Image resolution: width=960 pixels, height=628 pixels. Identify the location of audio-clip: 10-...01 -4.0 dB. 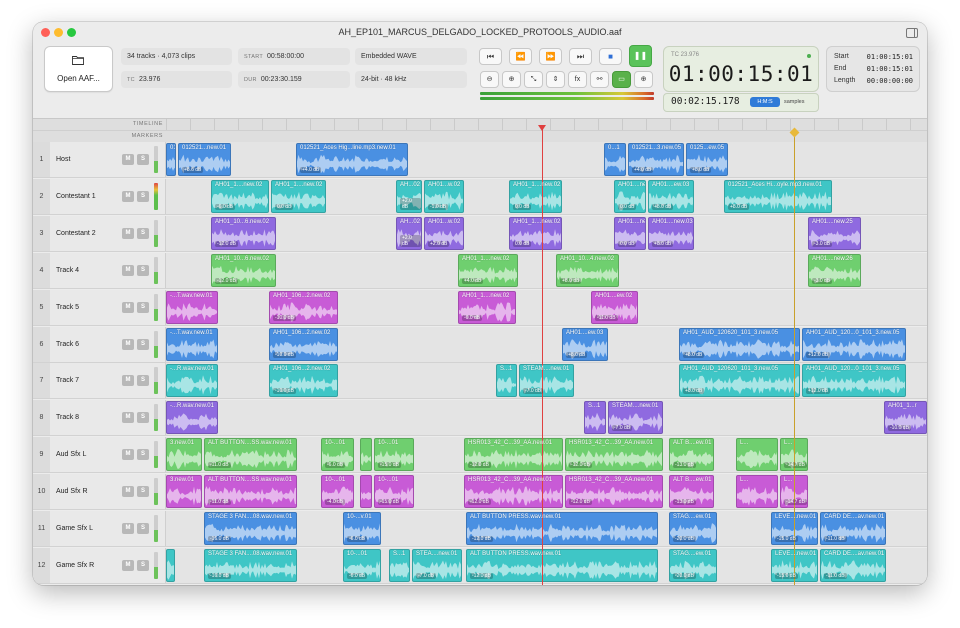
(337, 492).